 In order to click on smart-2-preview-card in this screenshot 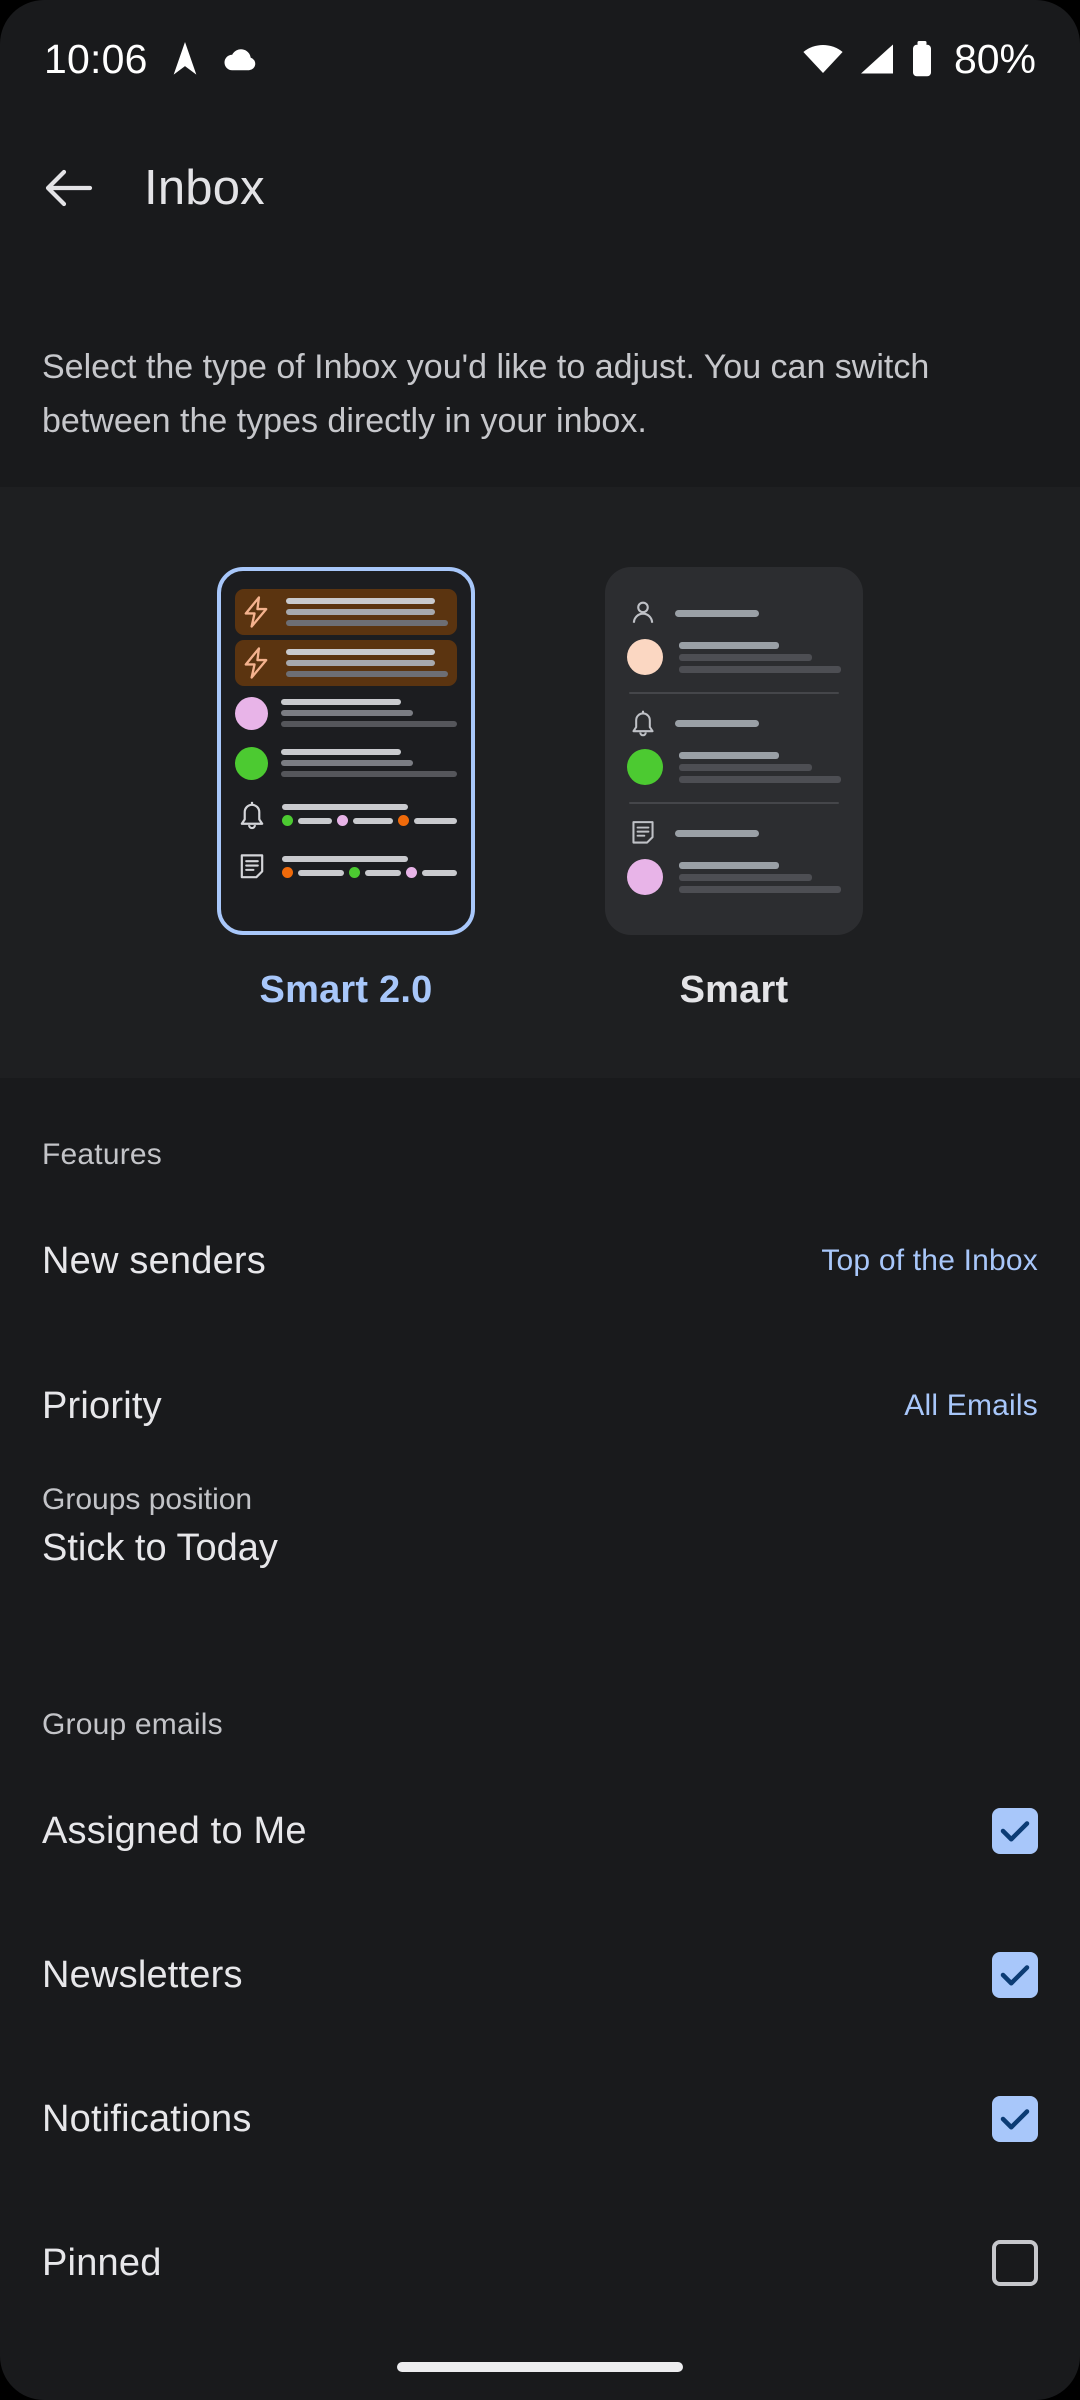, I will do `click(346, 751)`.